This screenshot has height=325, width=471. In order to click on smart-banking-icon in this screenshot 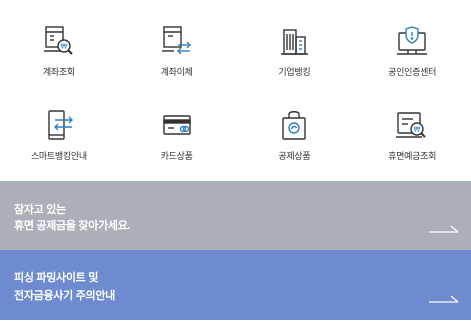, I will do `click(59, 125)`.